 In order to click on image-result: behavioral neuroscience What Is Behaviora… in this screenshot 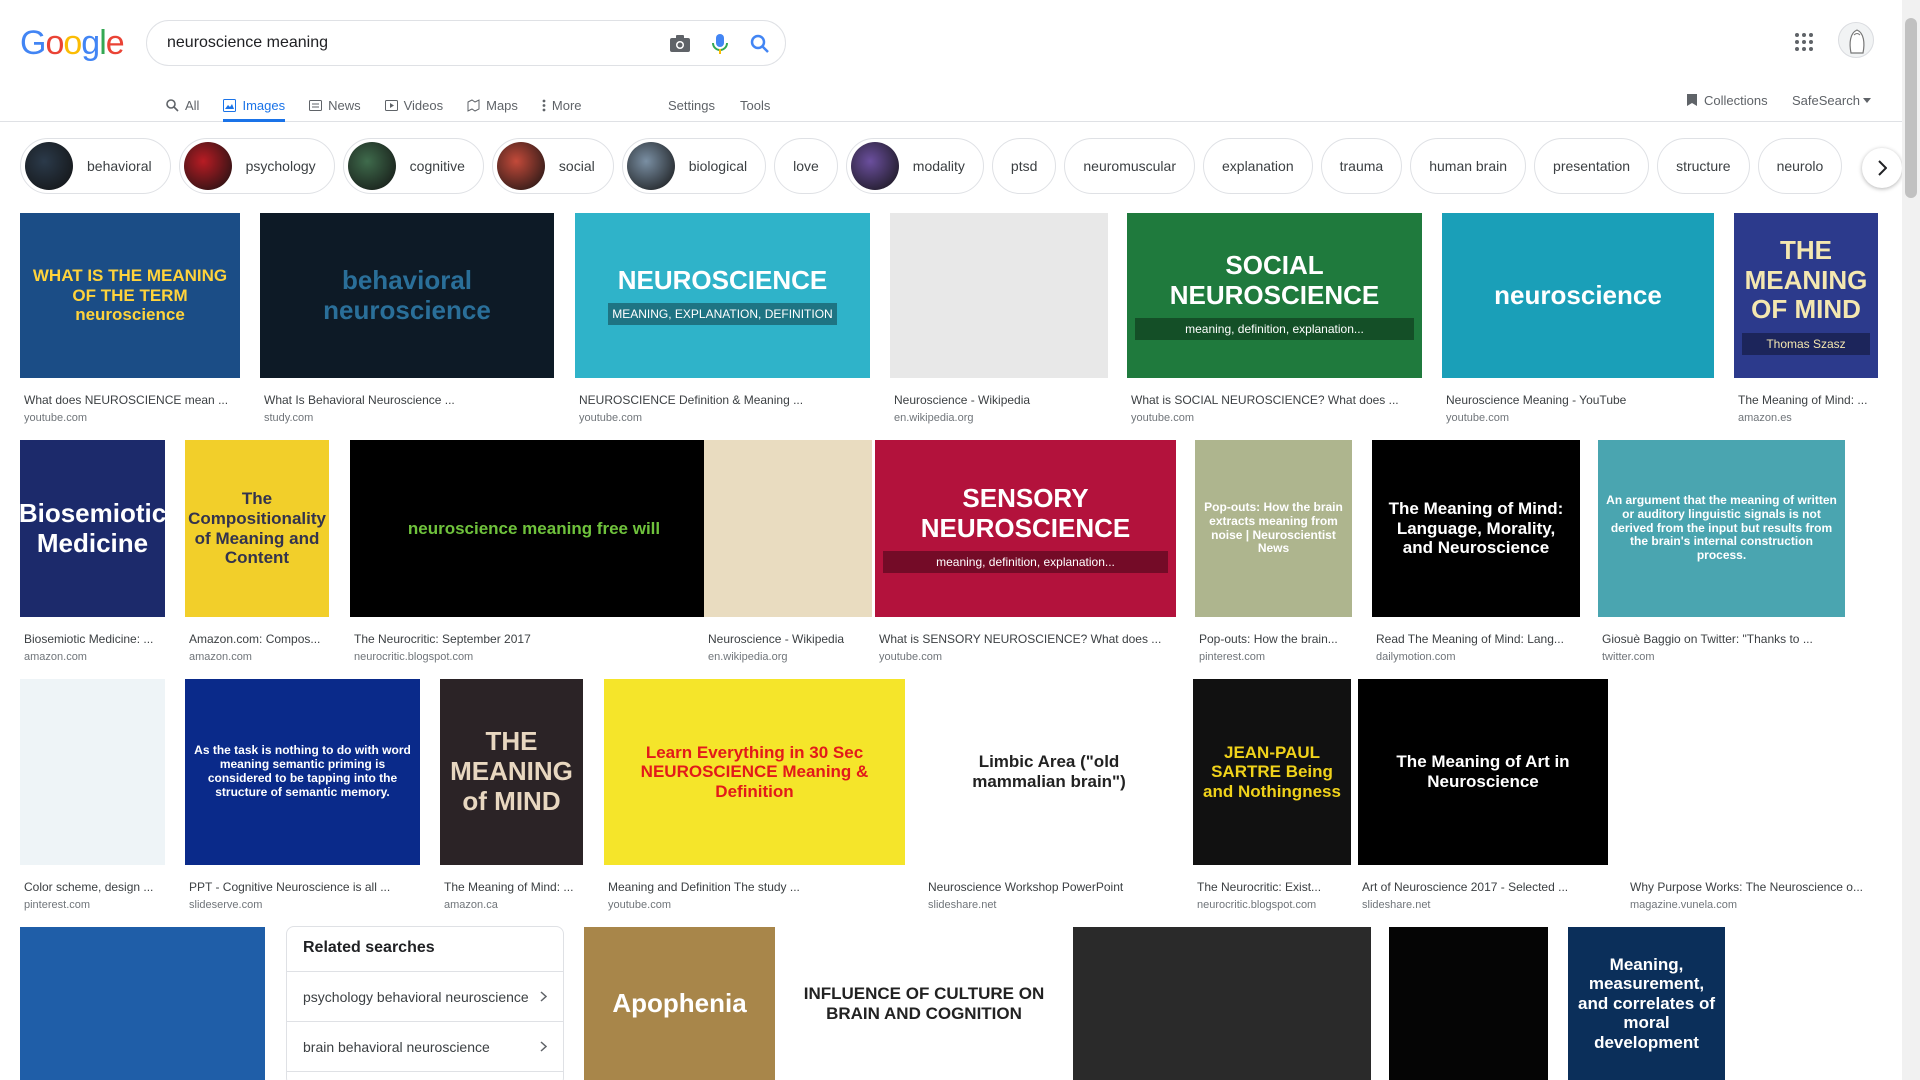, I will do `click(407, 320)`.